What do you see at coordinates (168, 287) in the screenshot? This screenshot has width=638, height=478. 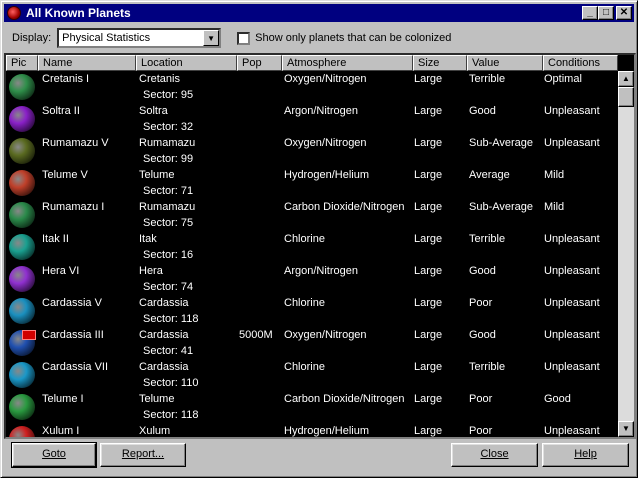 I see `cell-sector: Sector: 74` at bounding box center [168, 287].